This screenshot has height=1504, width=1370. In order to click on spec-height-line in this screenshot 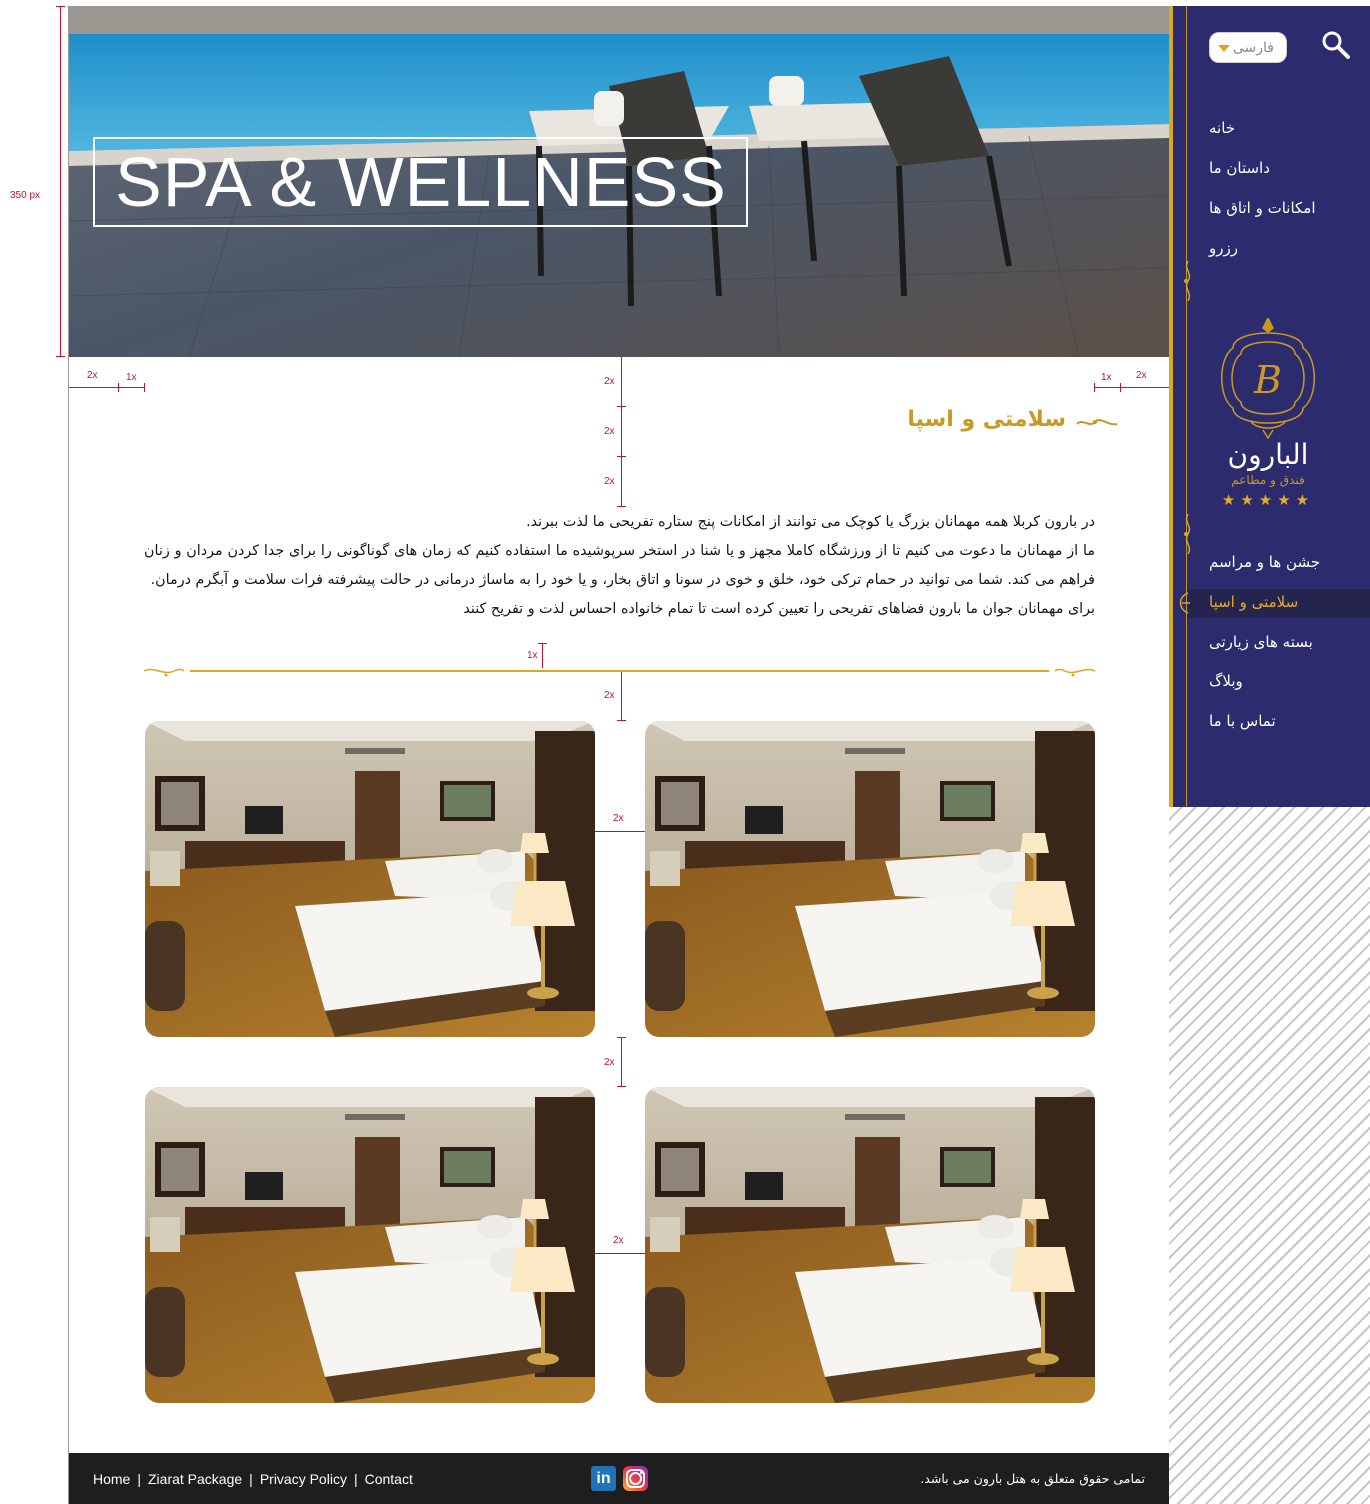, I will do `click(60, 181)`.